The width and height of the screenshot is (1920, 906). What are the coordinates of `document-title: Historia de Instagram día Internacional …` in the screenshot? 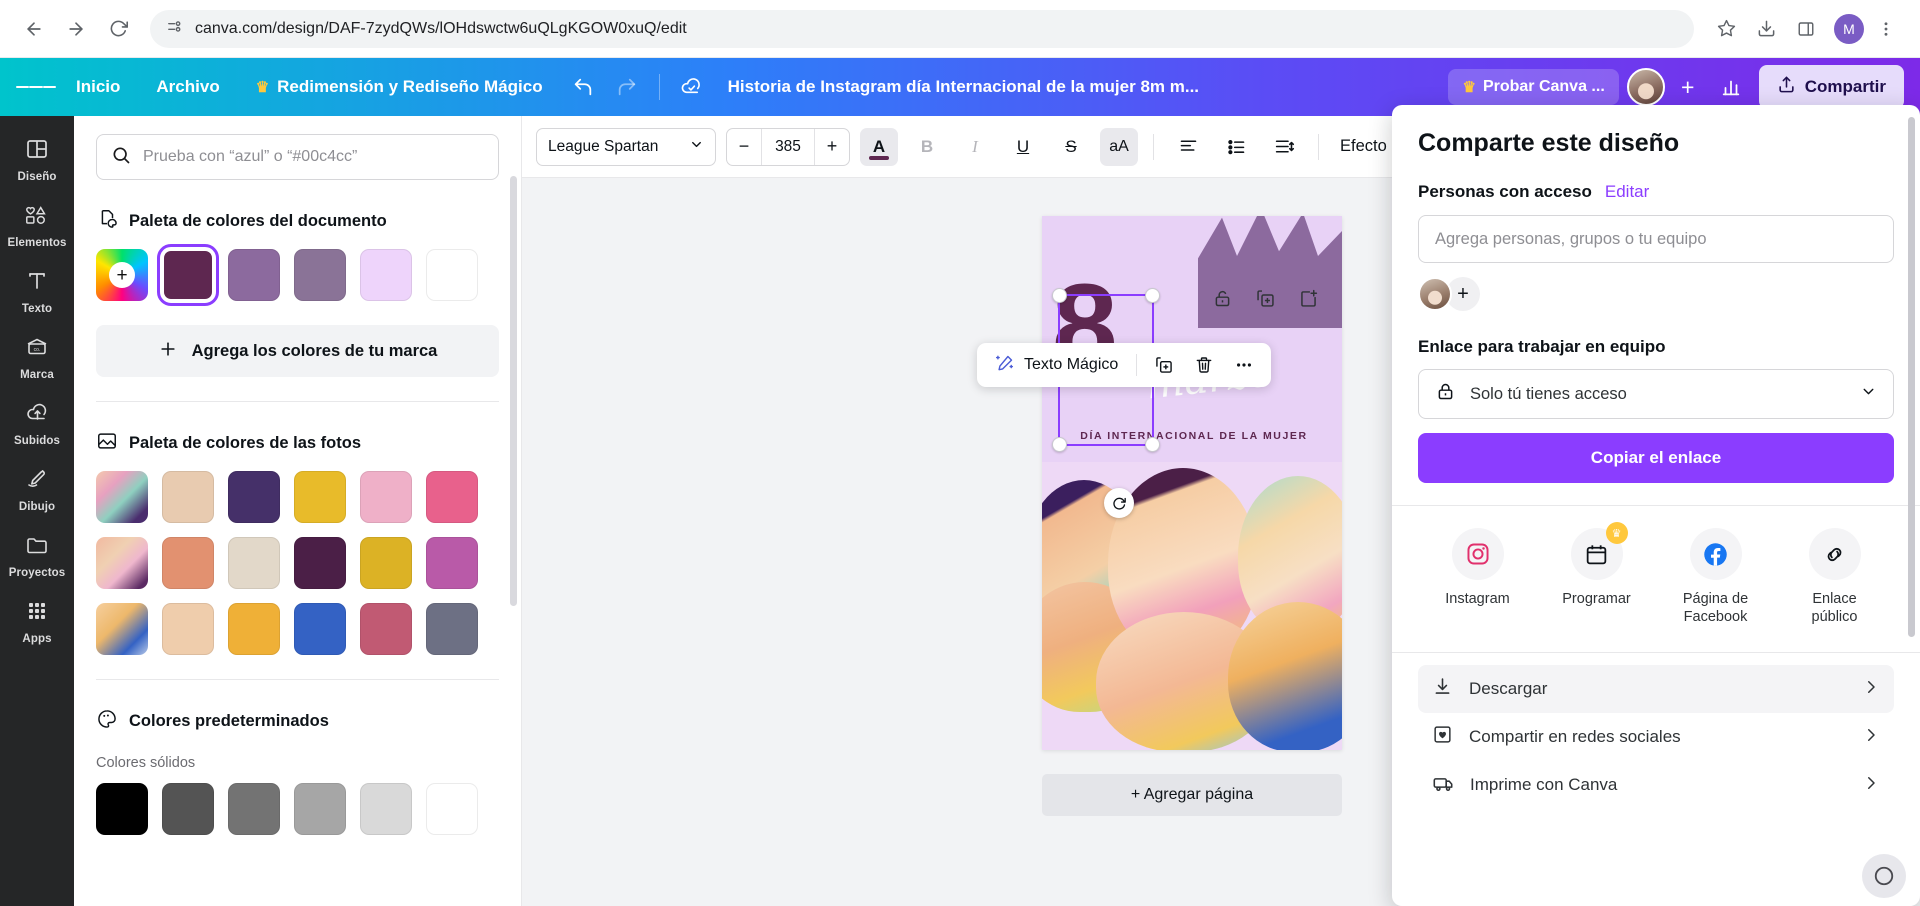 It's located at (963, 87).